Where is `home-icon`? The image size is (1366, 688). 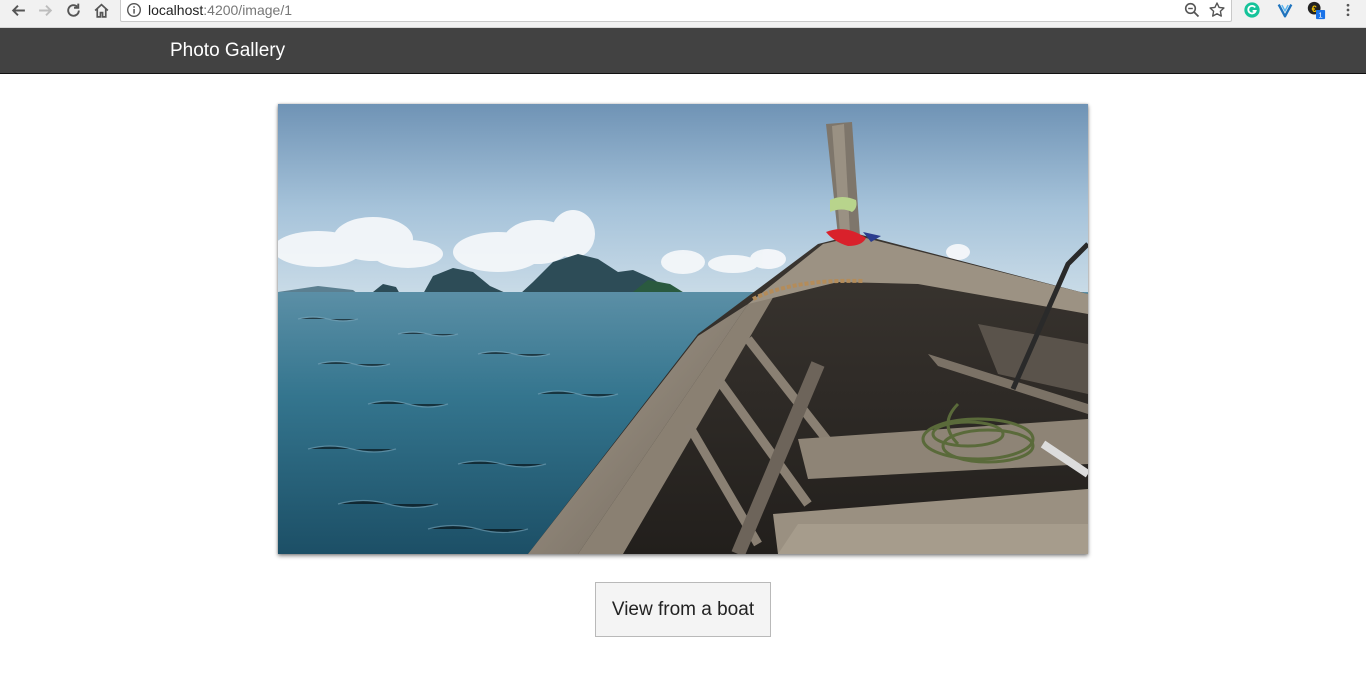 home-icon is located at coordinates (101, 10).